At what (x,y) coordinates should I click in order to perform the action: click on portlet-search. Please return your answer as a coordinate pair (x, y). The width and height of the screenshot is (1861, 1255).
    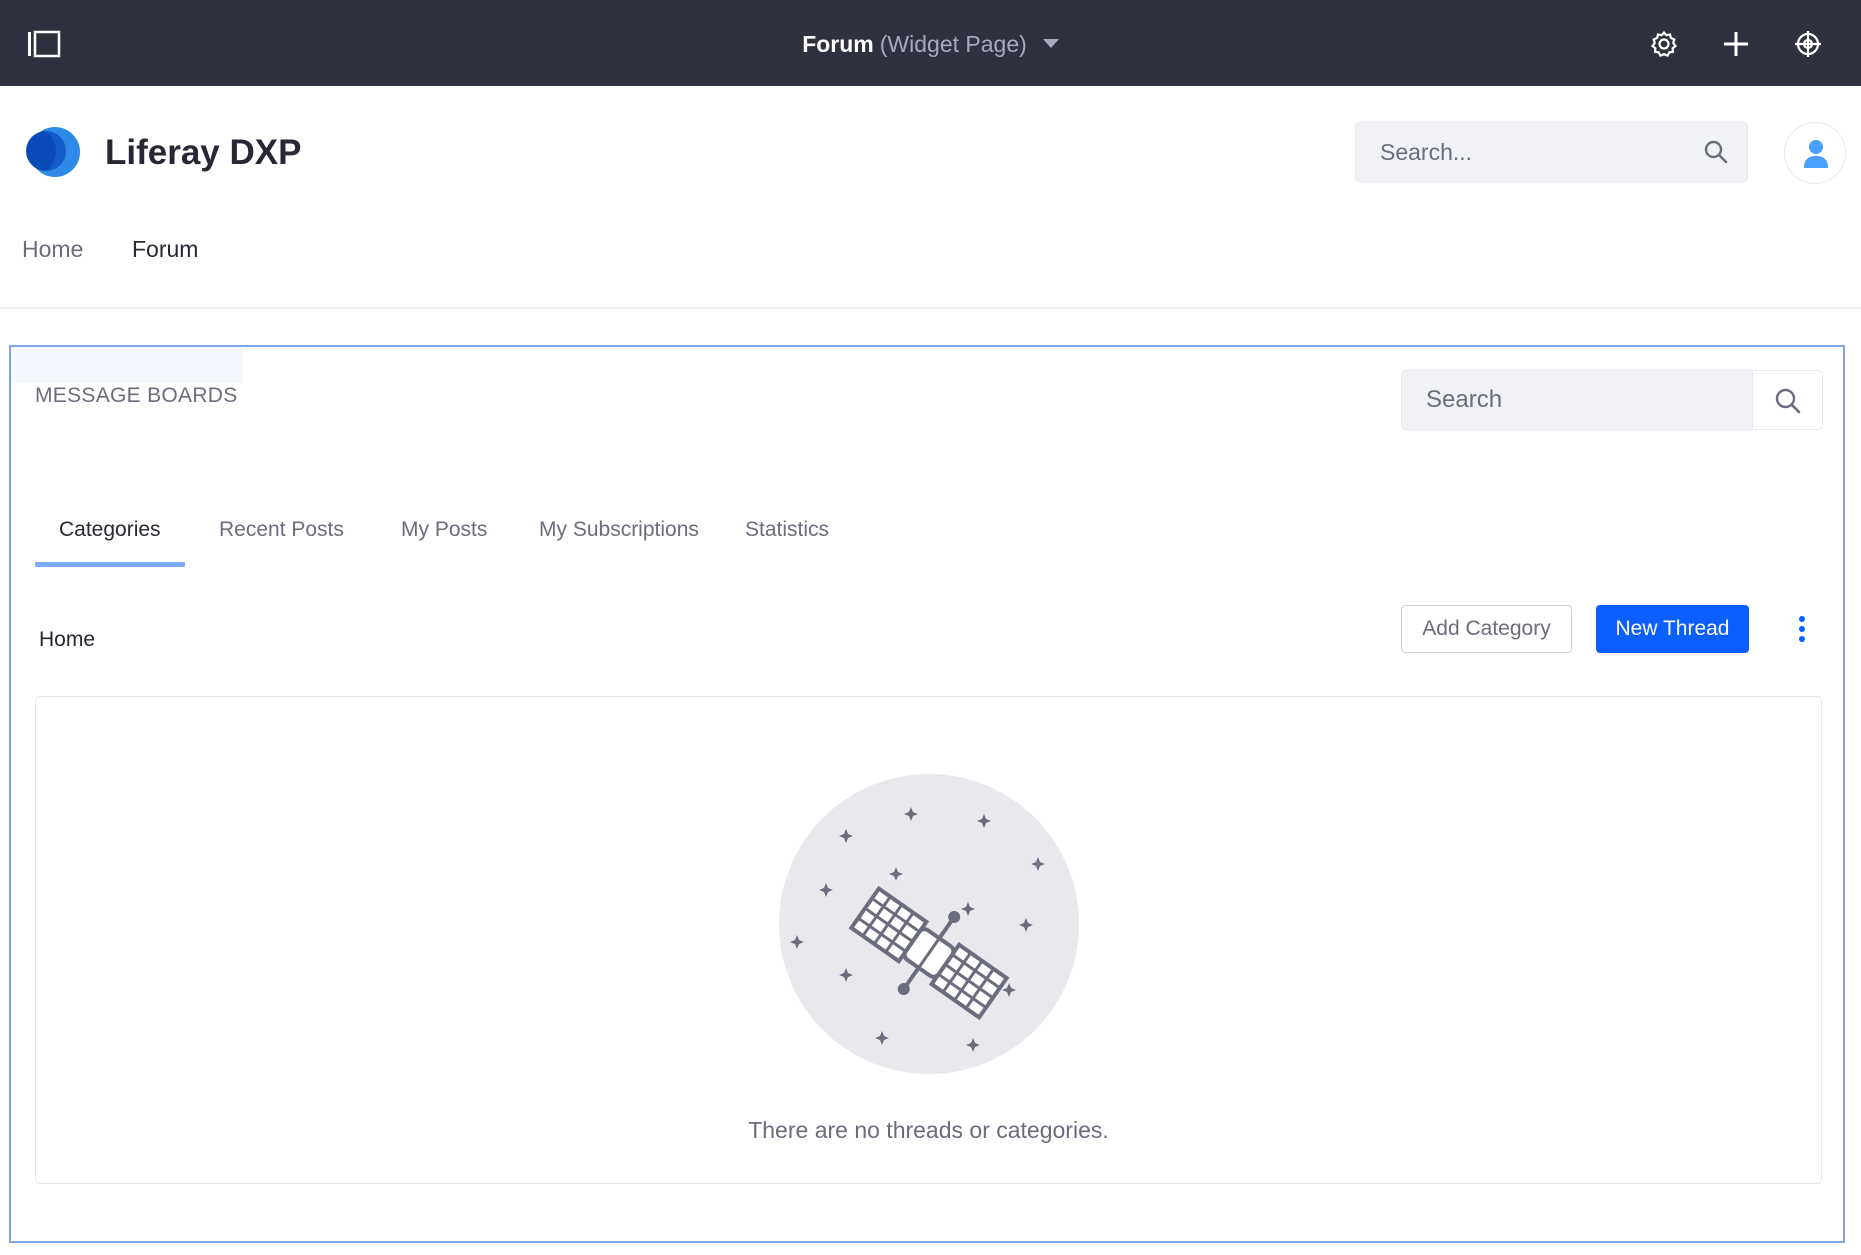
    Looking at the image, I should click on (1612, 400).